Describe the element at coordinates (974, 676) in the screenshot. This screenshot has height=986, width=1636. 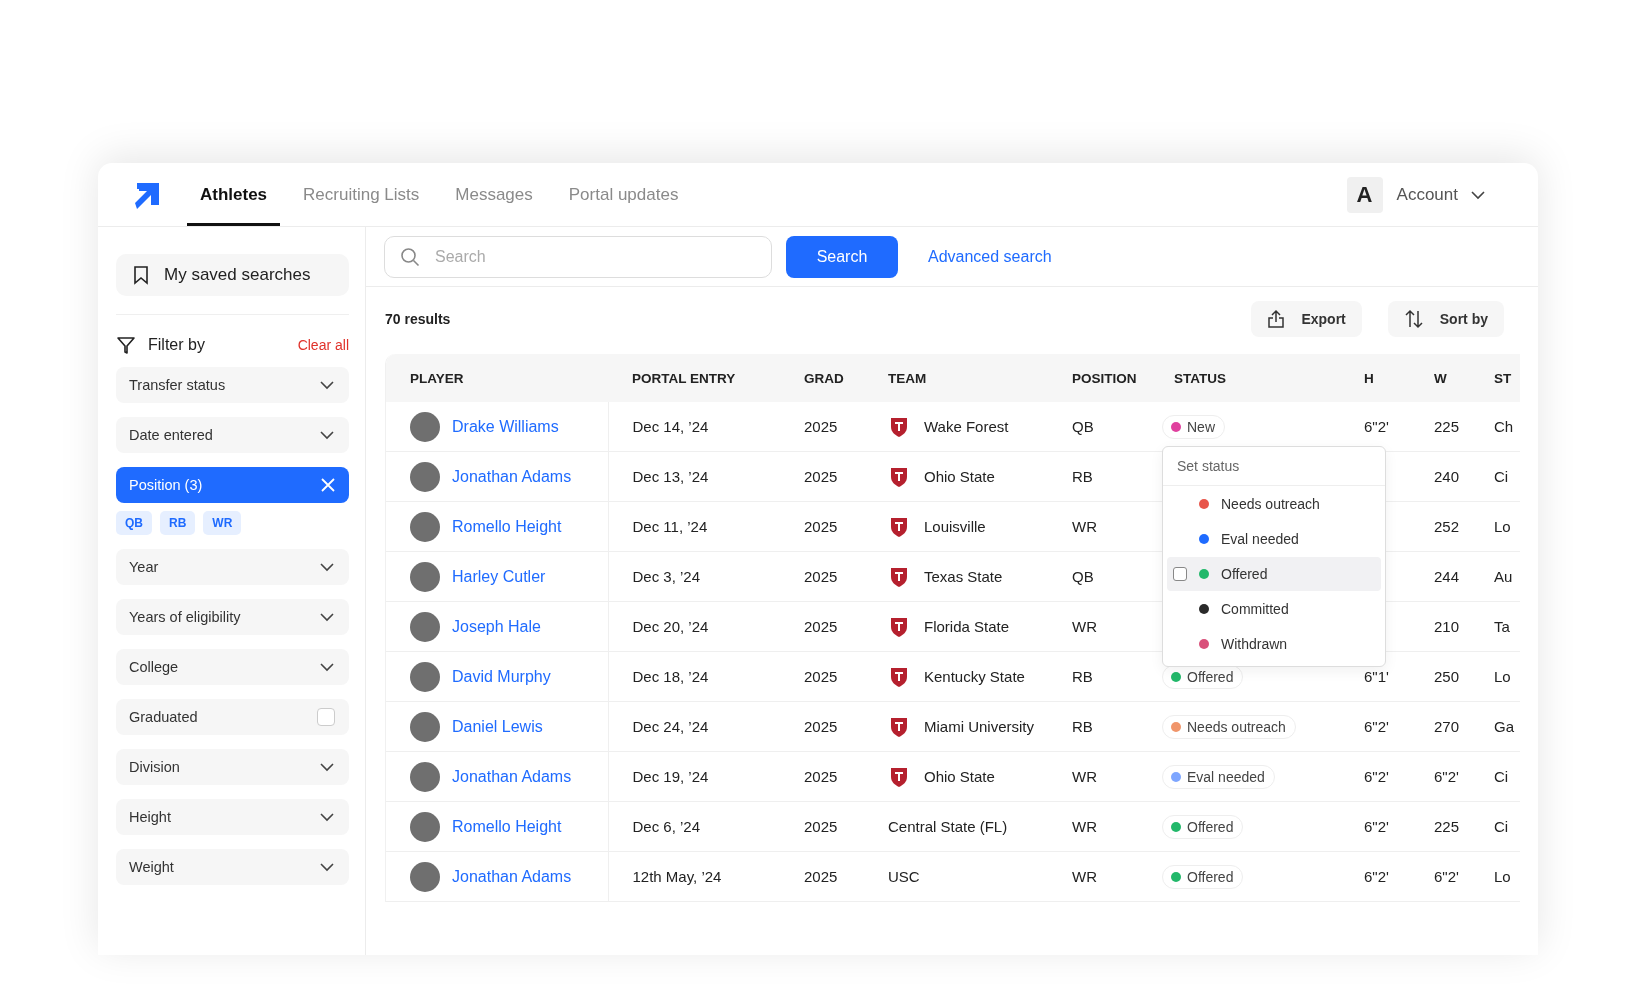
I see `team-name: Kentucky State` at that location.